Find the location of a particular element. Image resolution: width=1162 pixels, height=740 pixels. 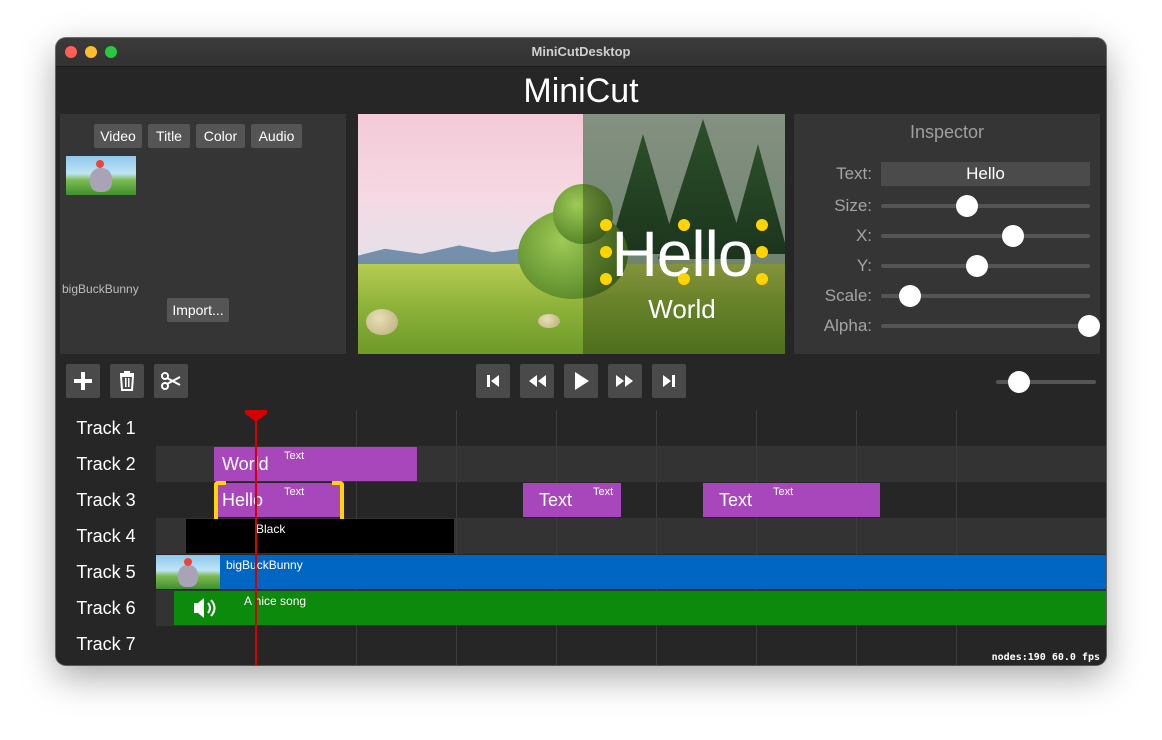

play-icon is located at coordinates (582, 381).